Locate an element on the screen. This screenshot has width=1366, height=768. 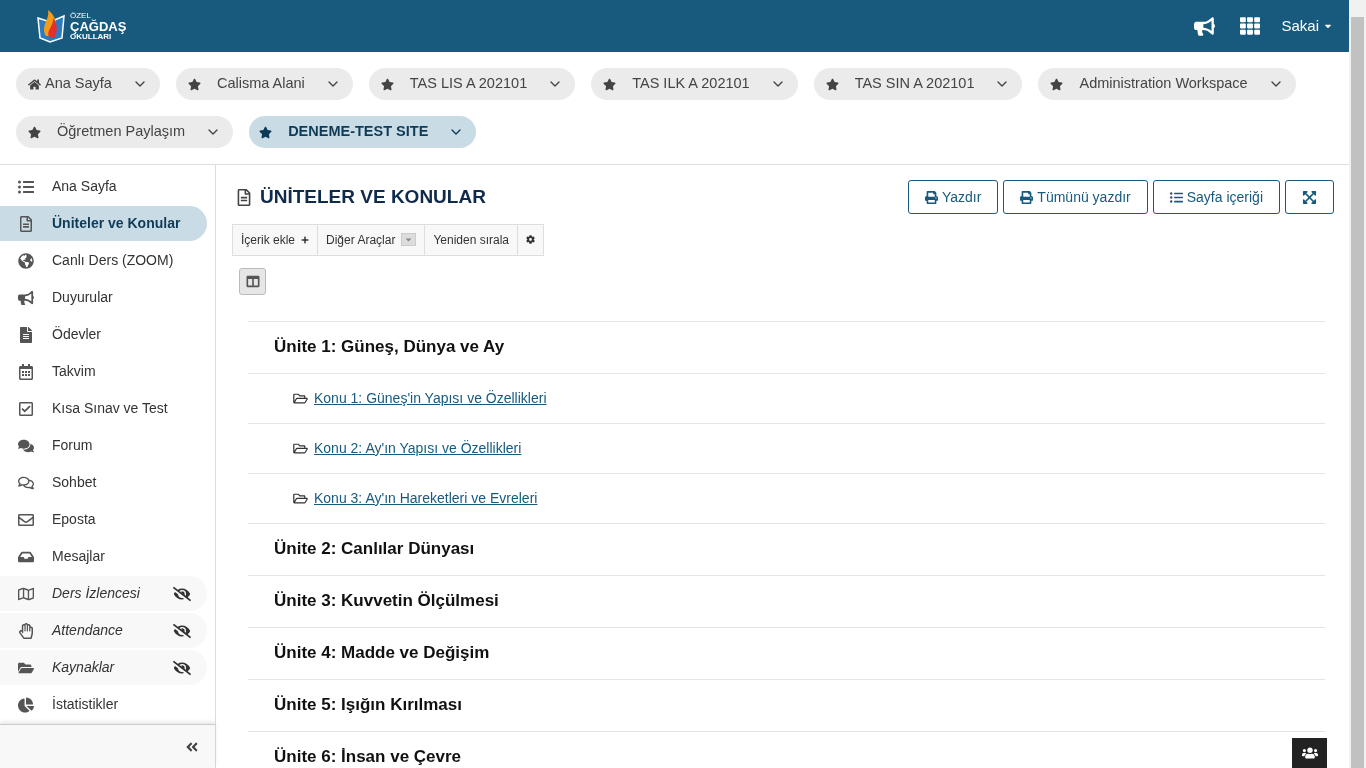
hand-icon is located at coordinates (26, 630).